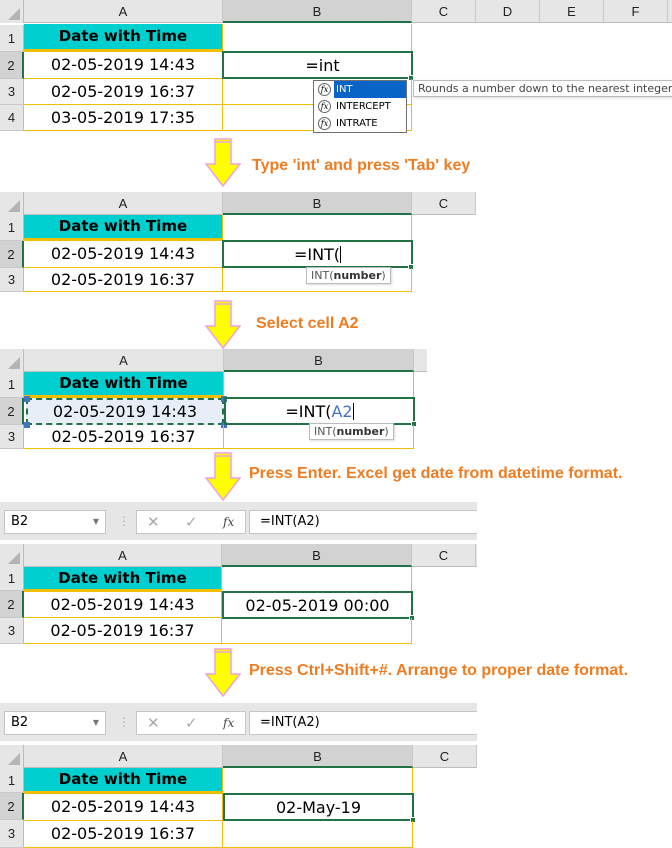 The height and width of the screenshot is (848, 672). Describe the element at coordinates (572, 11) in the screenshot. I see `col-header-e: E` at that location.